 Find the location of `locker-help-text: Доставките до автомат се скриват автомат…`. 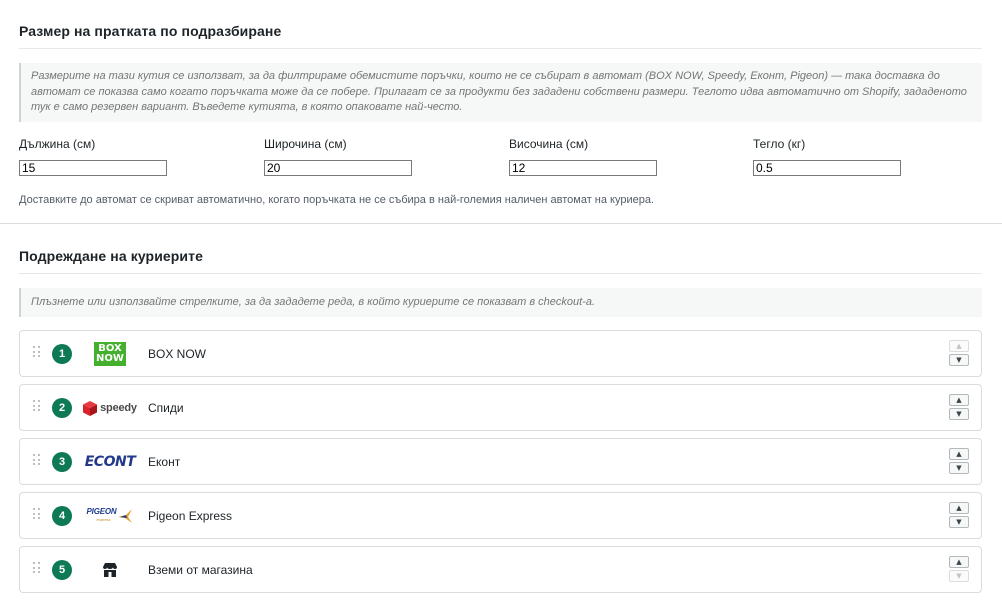

locker-help-text: Доставките до автомат се скриват автомат… is located at coordinates (337, 200).